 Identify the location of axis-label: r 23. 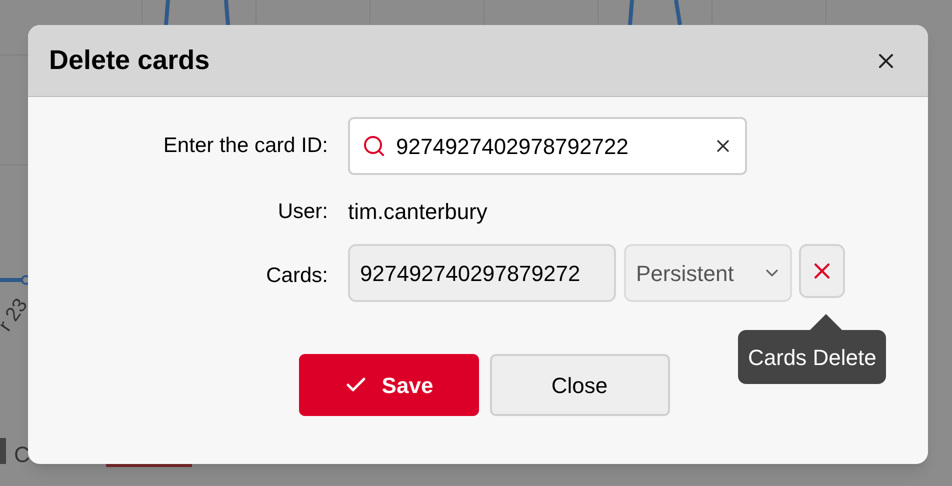
(17, 316).